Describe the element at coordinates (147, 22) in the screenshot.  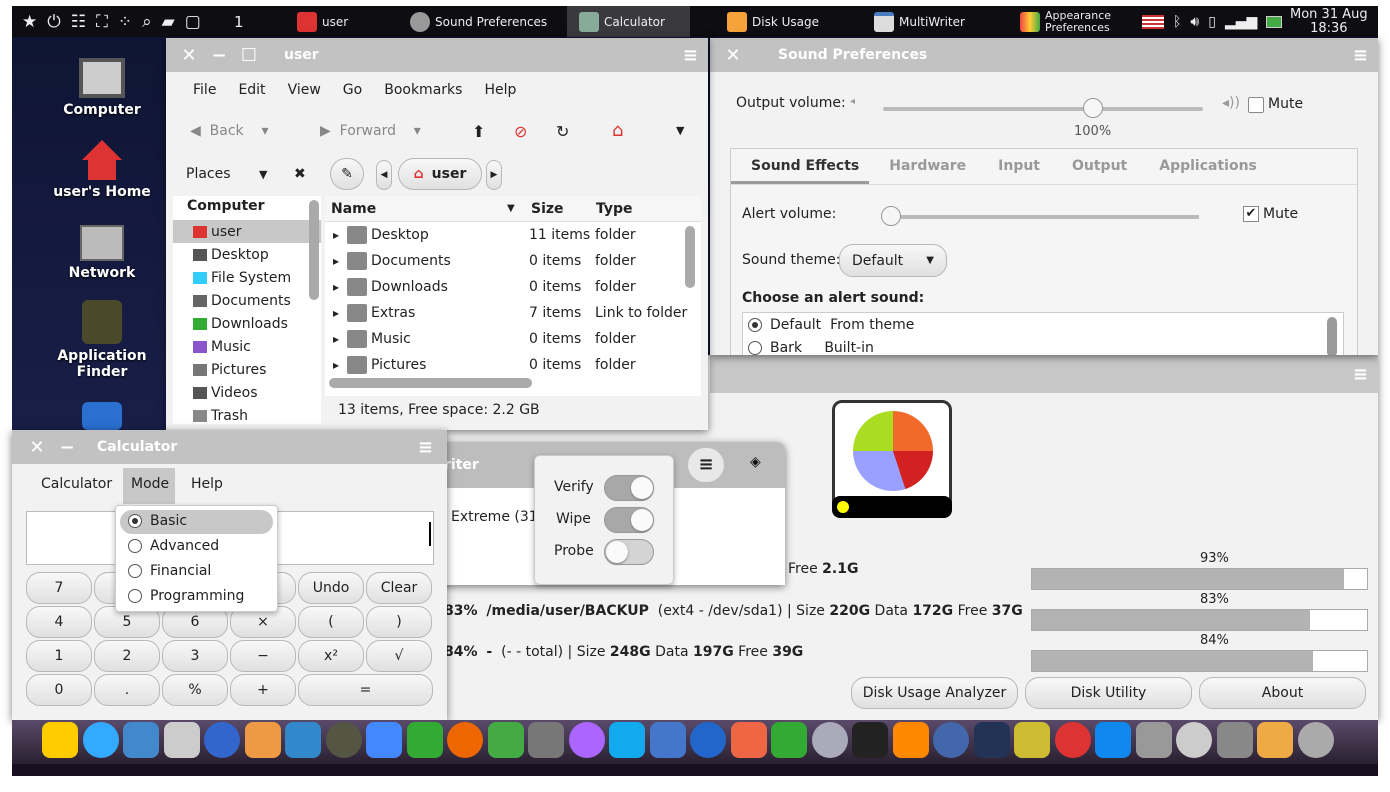
I see `search-icon: ⌕` at that location.